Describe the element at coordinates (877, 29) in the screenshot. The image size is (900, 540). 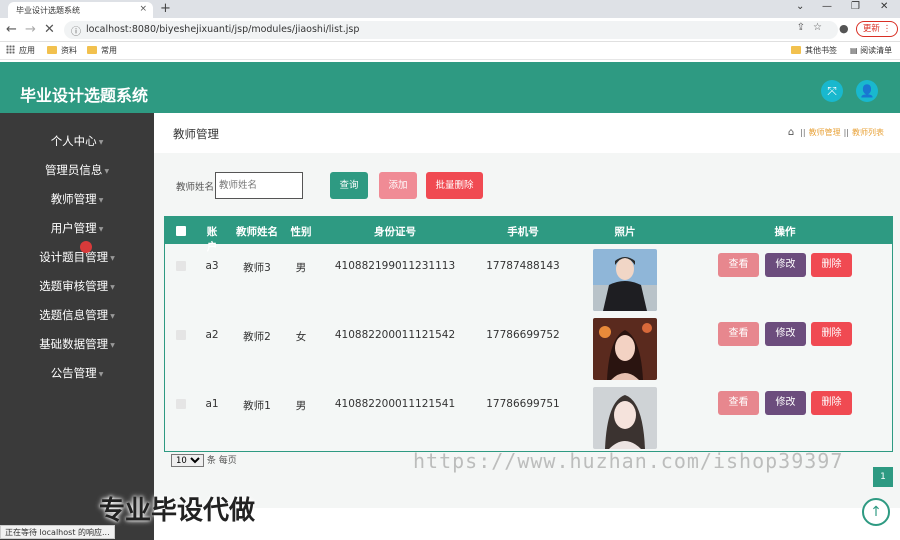
I see `update-button: 更新 ⋮` at that location.